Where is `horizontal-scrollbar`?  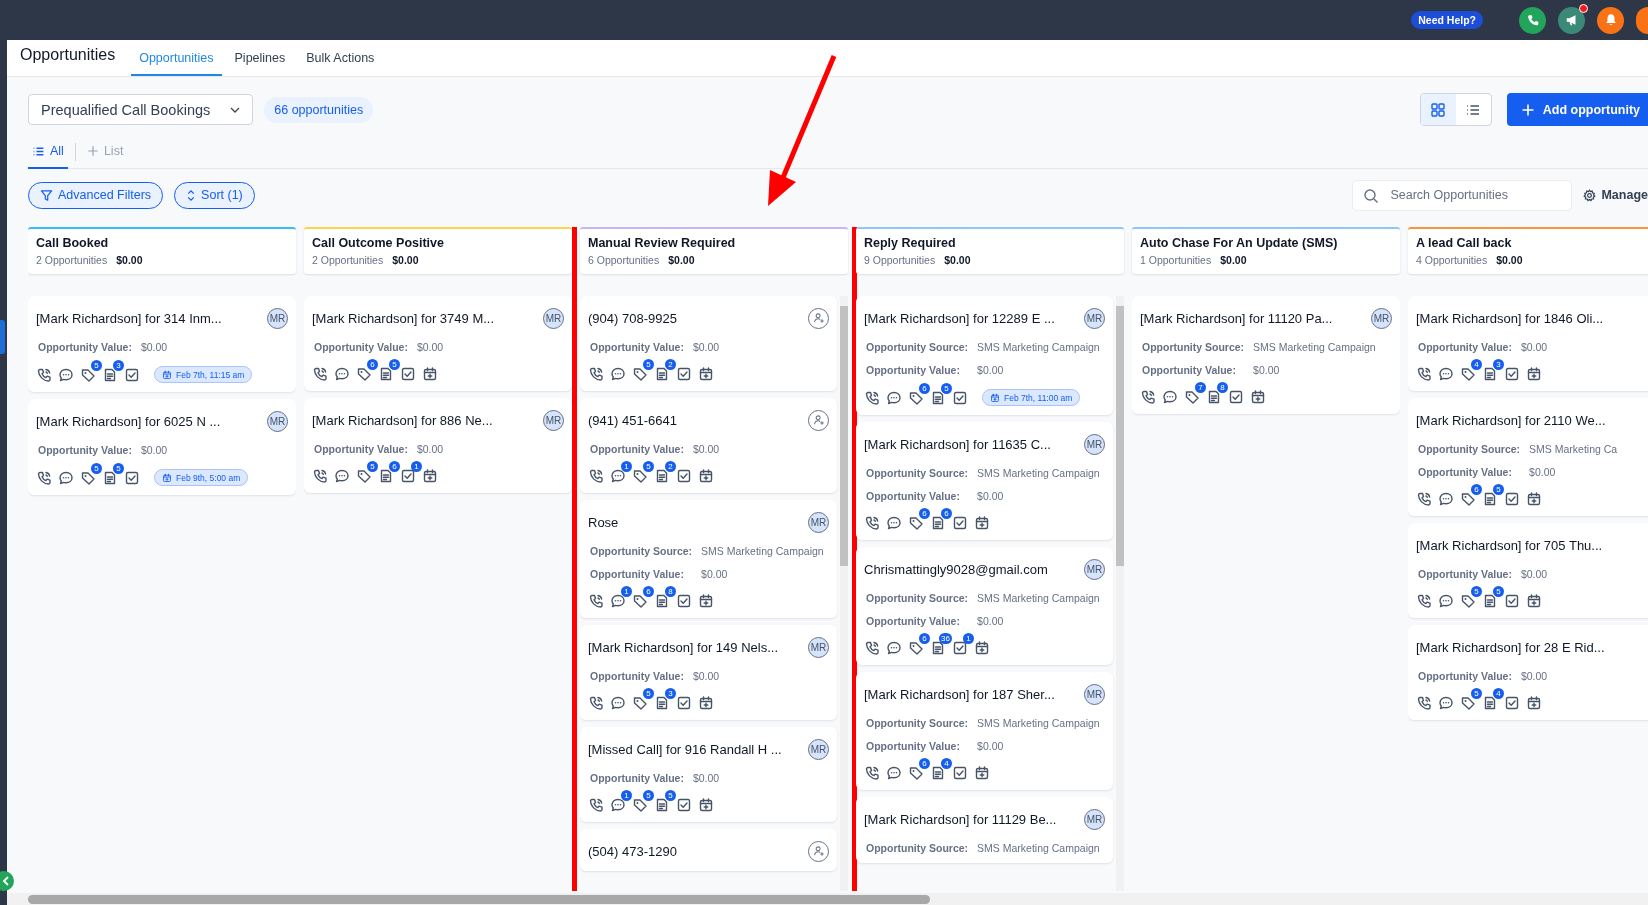 horizontal-scrollbar is located at coordinates (479, 899).